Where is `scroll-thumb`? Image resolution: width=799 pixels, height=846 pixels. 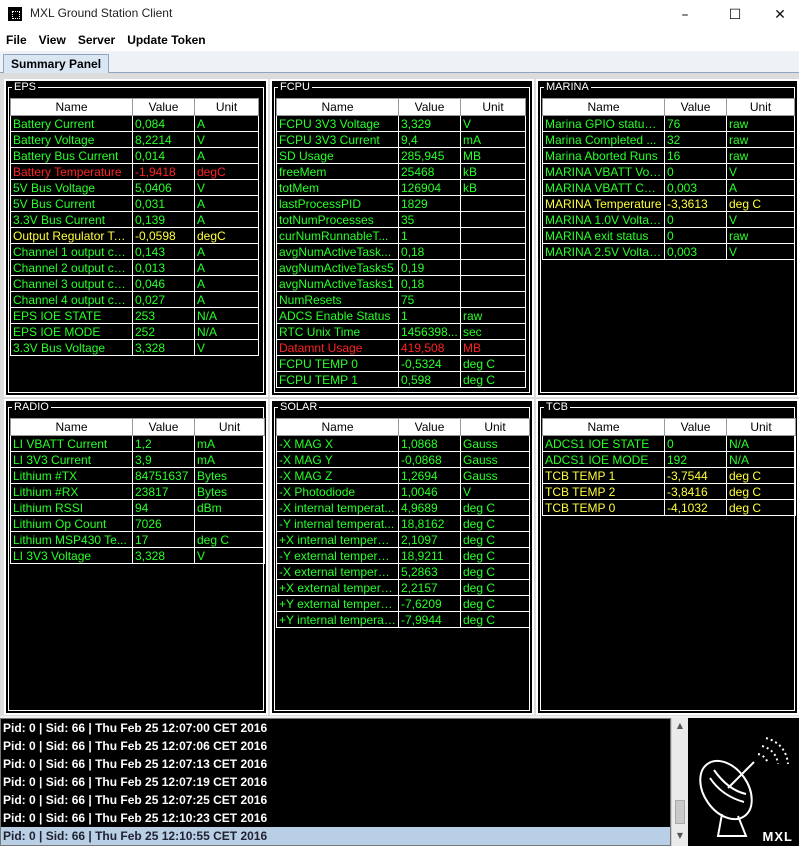
scroll-thumb is located at coordinates (680, 812).